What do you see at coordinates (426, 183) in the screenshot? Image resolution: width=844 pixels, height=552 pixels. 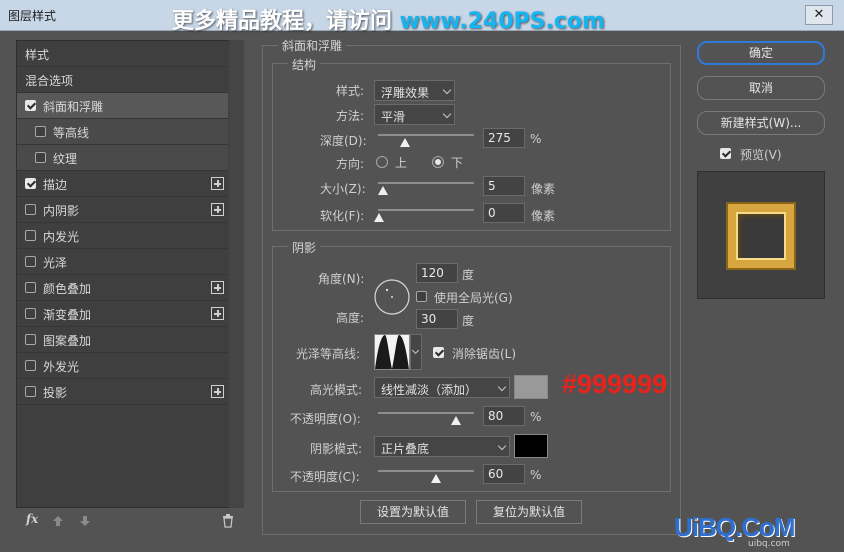 I see `size-slider` at bounding box center [426, 183].